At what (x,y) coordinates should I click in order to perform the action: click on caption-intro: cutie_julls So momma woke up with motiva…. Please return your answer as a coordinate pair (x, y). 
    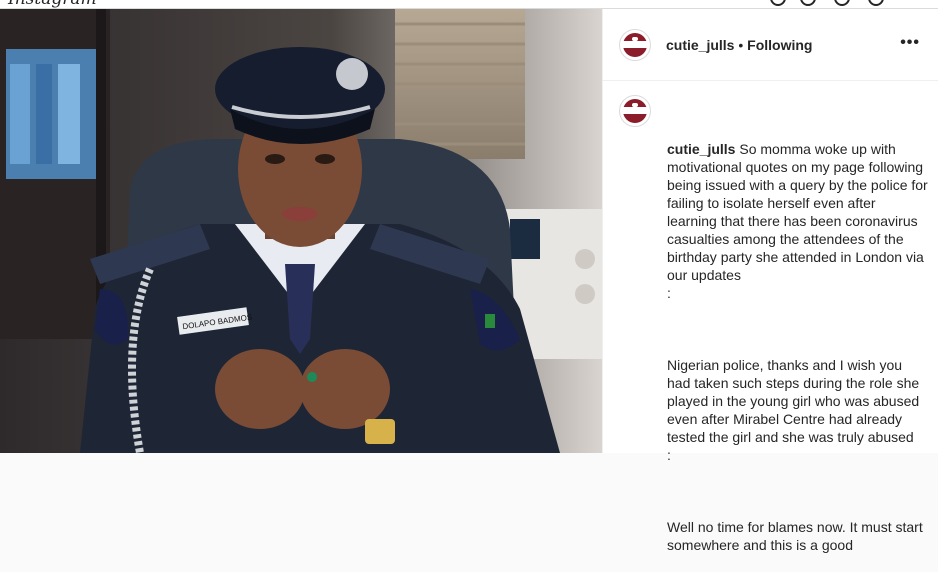
    Looking at the image, I should click on (798, 221).